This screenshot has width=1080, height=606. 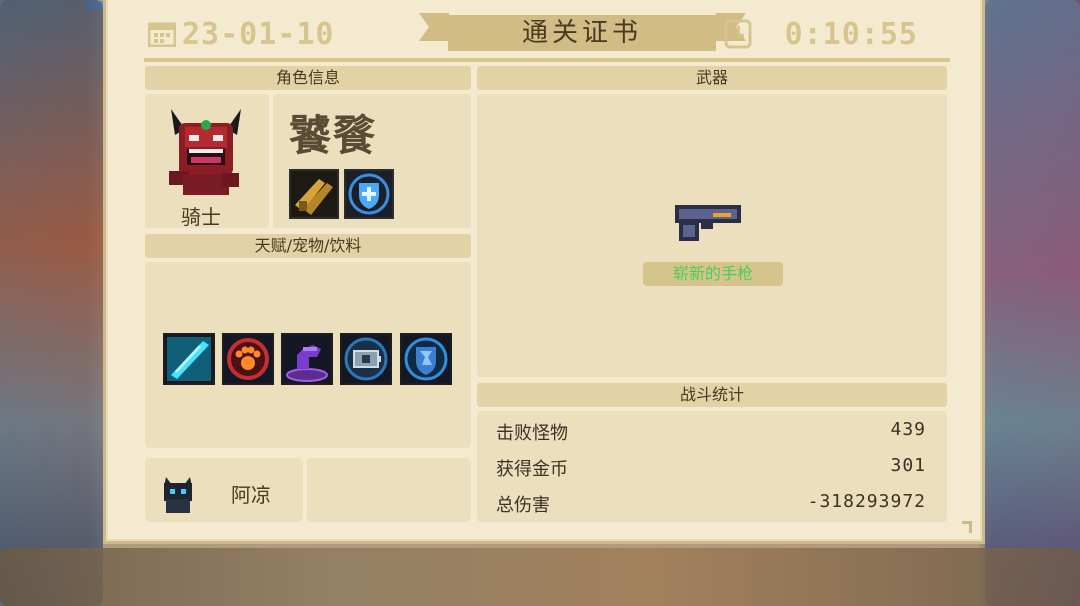 I want to click on shield-crest-icon, so click(x=426, y=359).